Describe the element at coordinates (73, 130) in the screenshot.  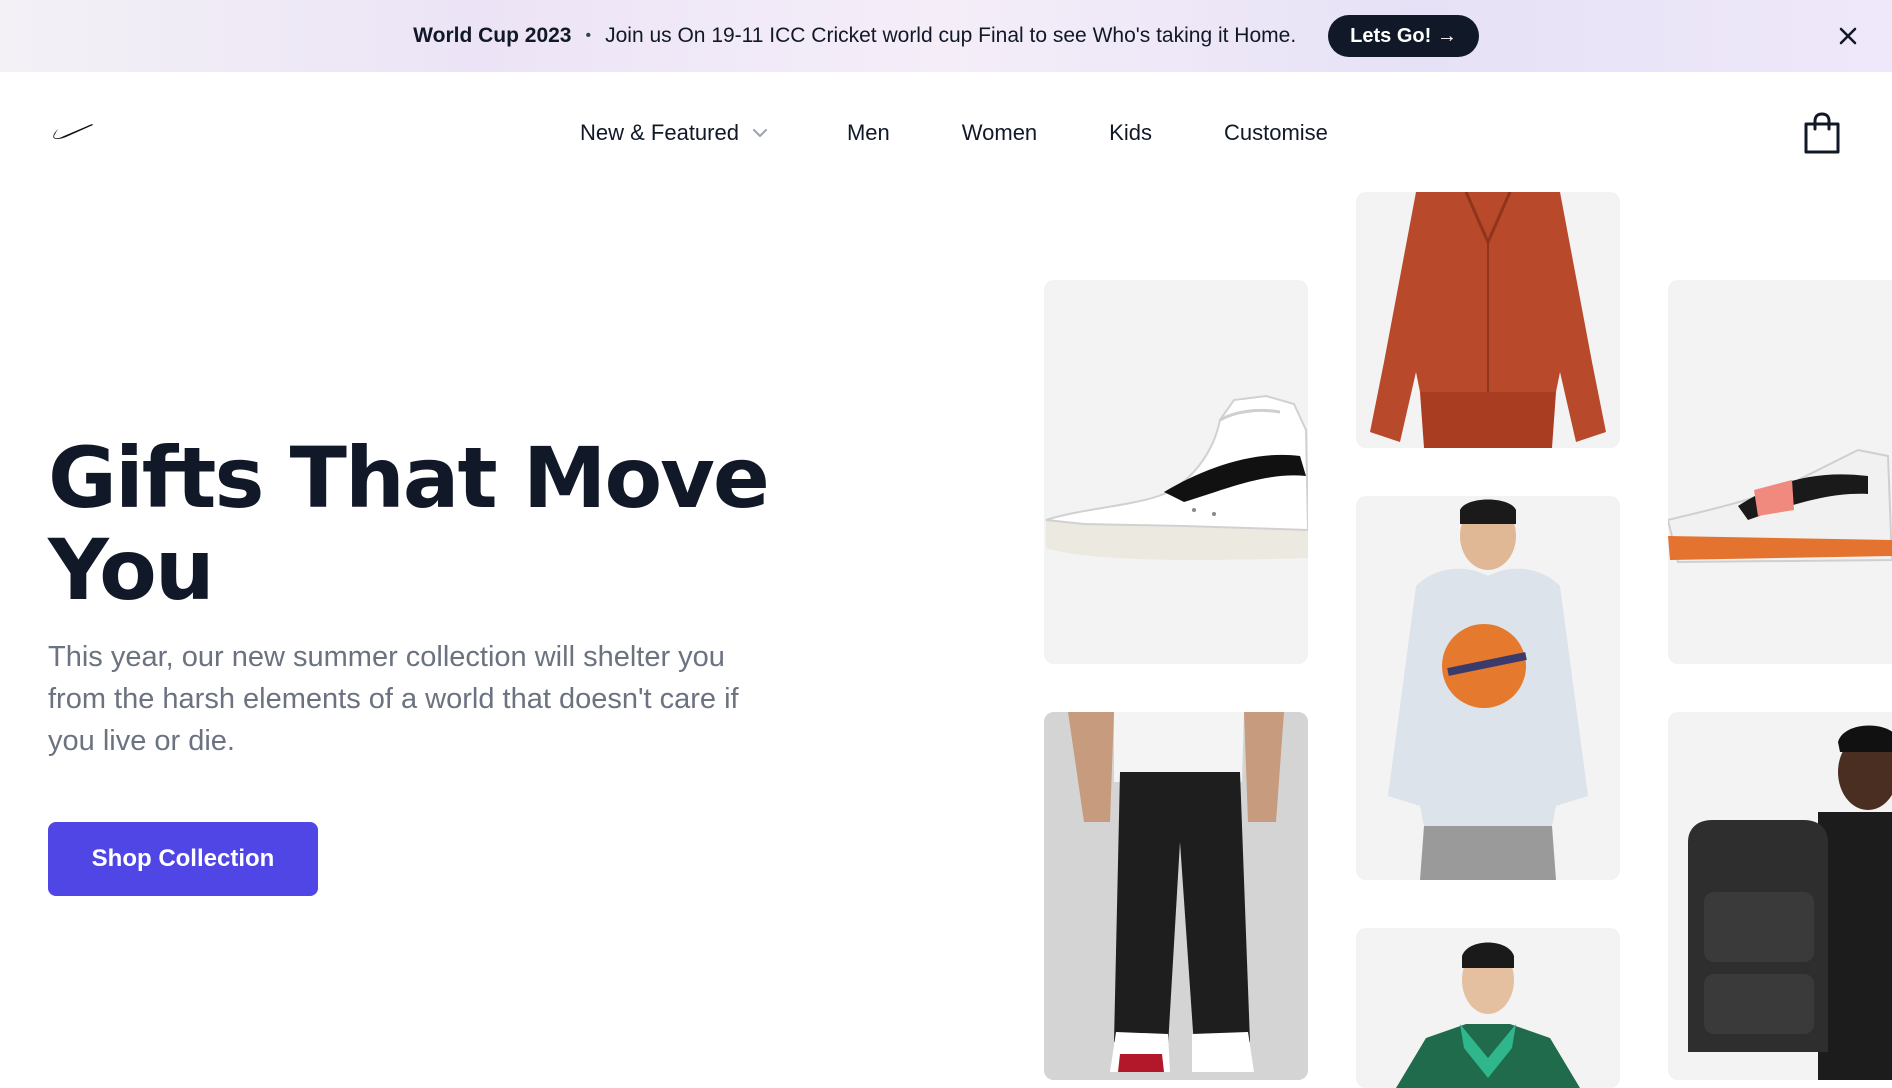
I see `nike-swoosh-logo` at that location.